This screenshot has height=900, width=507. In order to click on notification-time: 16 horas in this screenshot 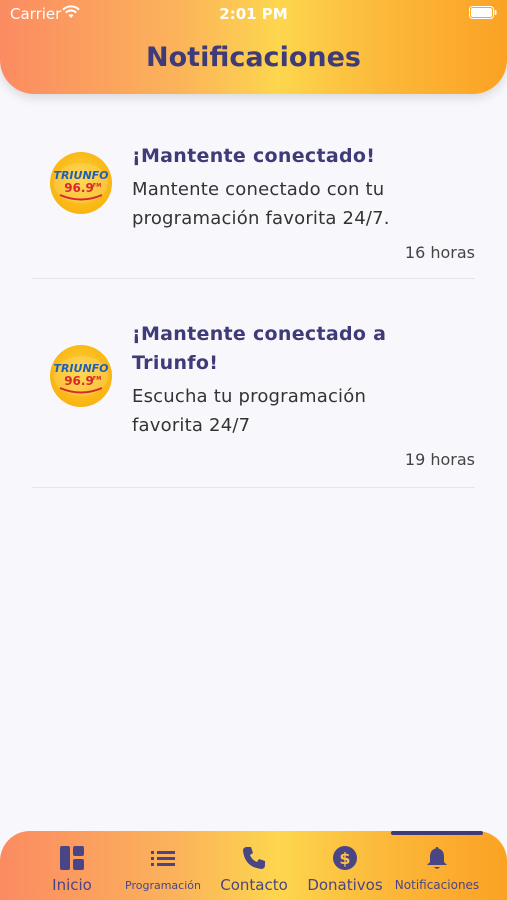, I will do `click(439, 252)`.